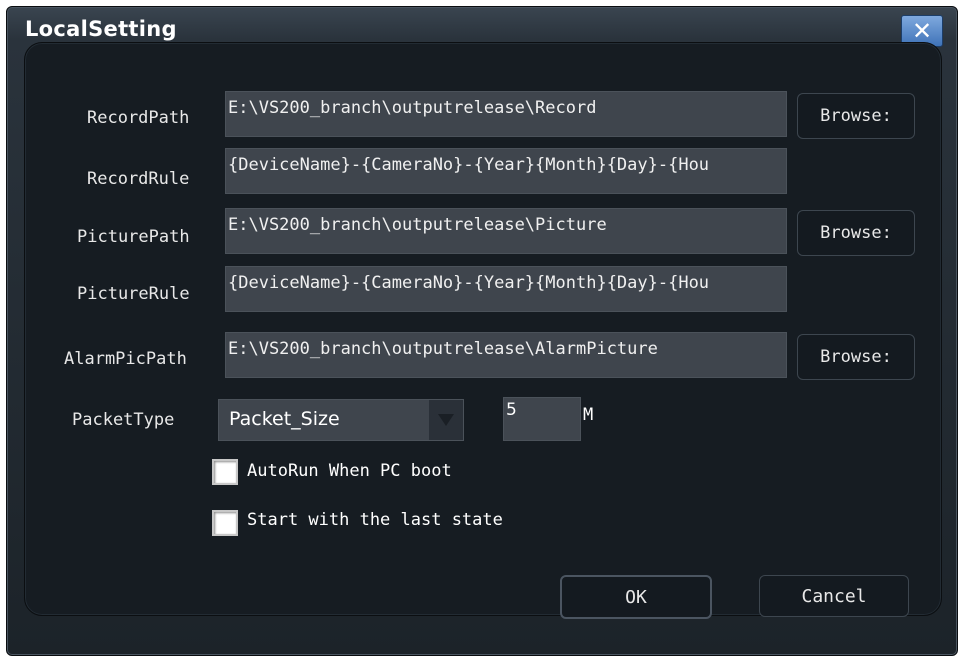 This screenshot has height=659, width=962. What do you see at coordinates (856, 357) in the screenshot?
I see `alarm-pic-path-browse-button: Browse:` at bounding box center [856, 357].